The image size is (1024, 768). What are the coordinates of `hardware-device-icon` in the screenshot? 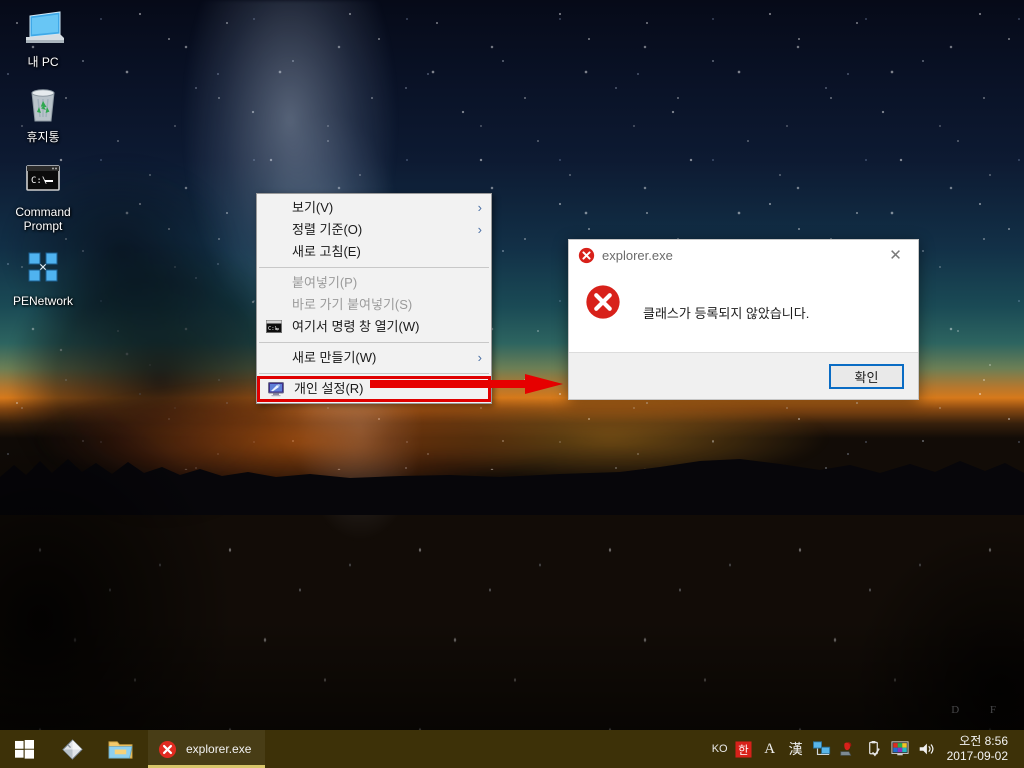 It's located at (845, 749).